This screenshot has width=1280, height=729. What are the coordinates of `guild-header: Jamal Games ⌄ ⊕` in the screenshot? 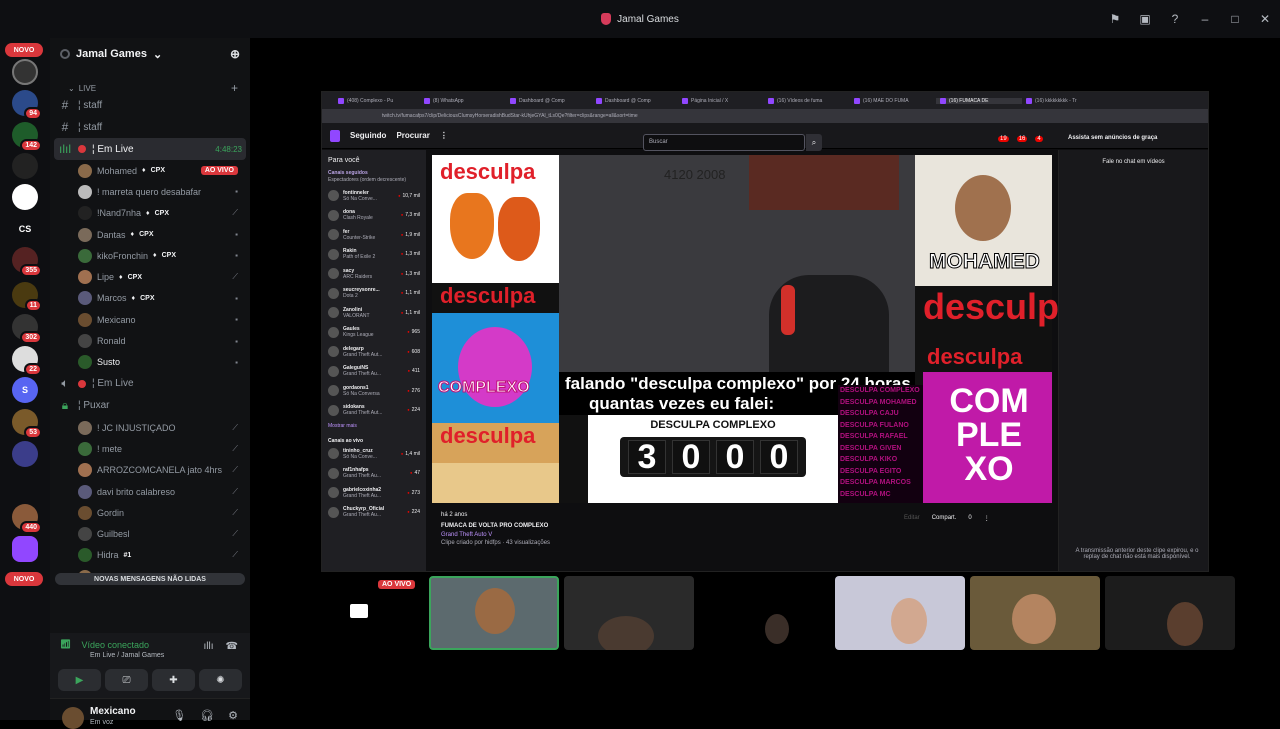 It's located at (150, 54).